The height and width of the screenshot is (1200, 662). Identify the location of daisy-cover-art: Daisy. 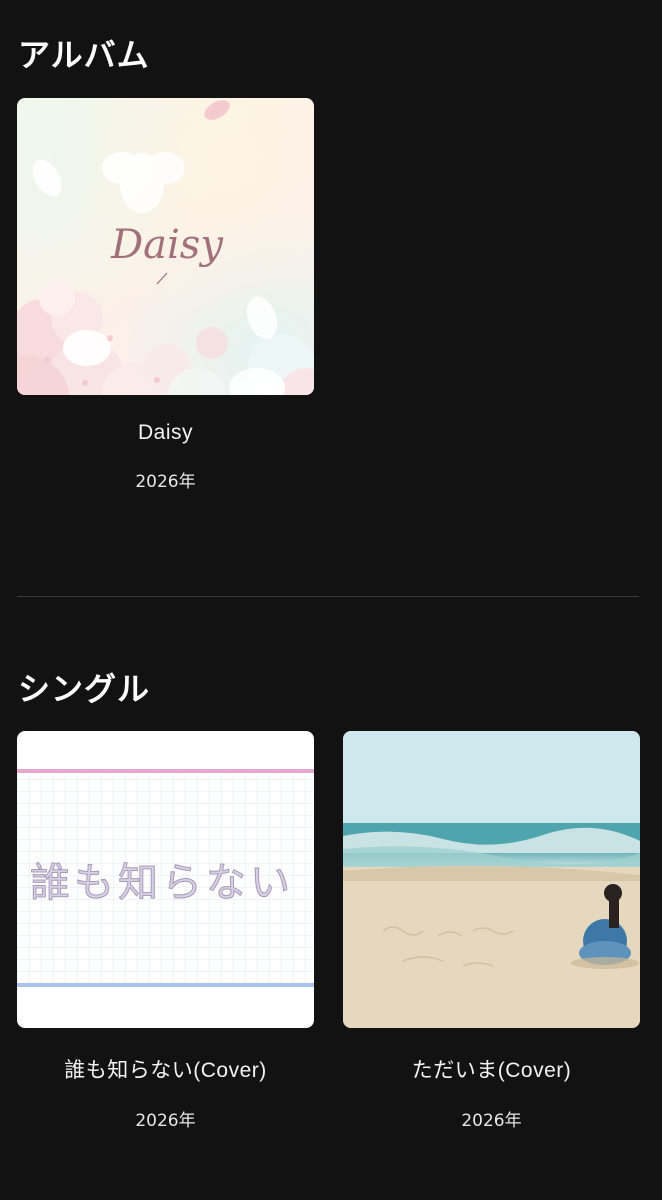
(165, 247).